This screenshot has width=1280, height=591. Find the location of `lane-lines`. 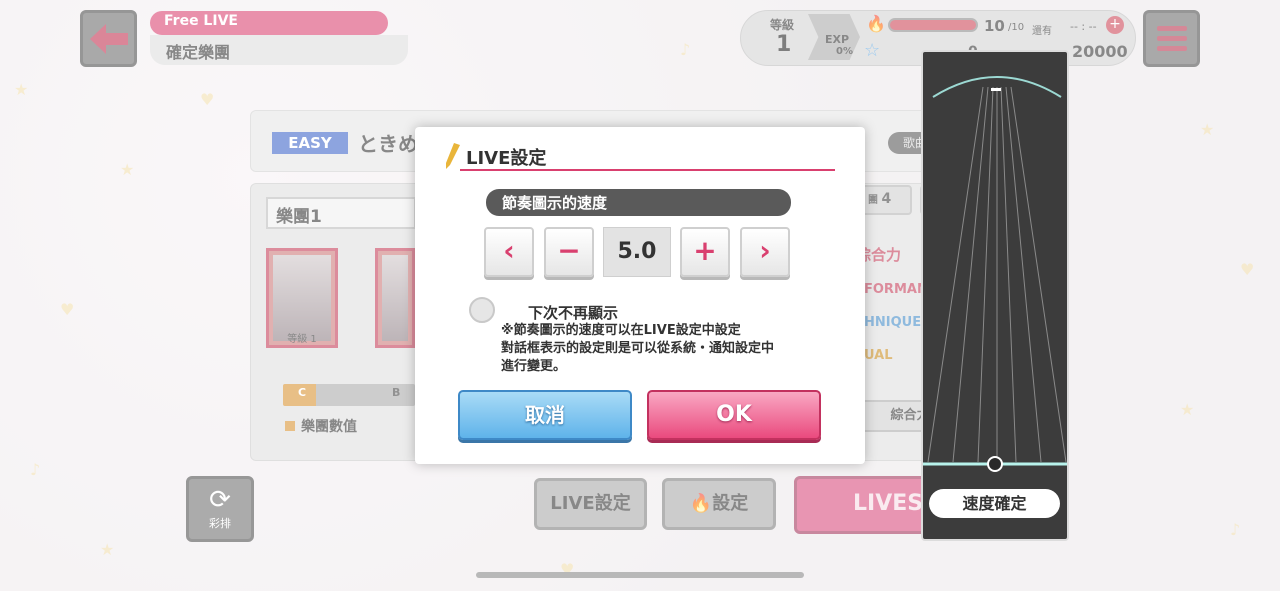

lane-lines is located at coordinates (995, 274).